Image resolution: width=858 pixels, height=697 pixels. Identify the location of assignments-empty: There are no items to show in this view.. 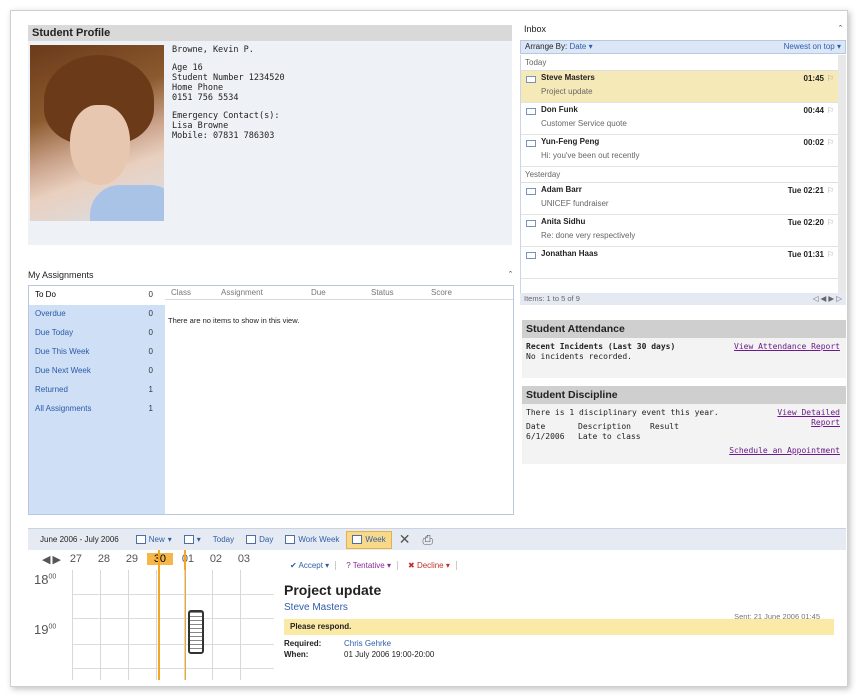
(234, 320).